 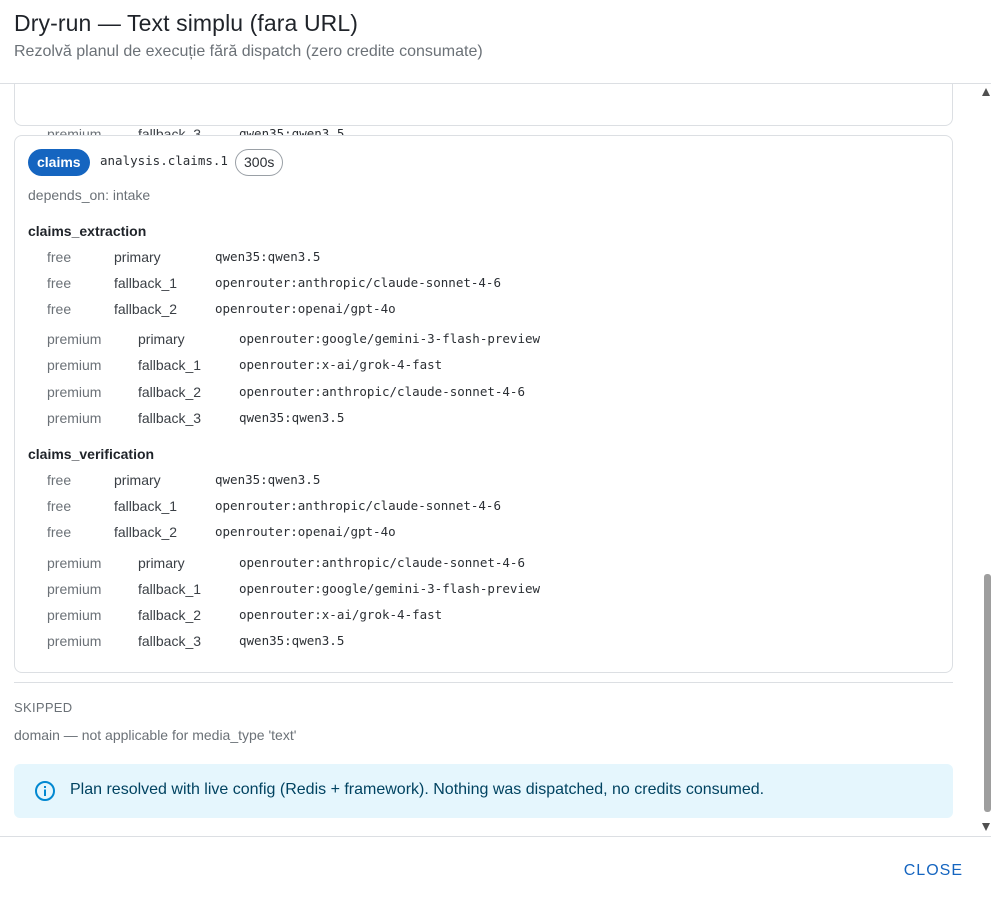 I want to click on timeout-chip: 300s, so click(x=259, y=162).